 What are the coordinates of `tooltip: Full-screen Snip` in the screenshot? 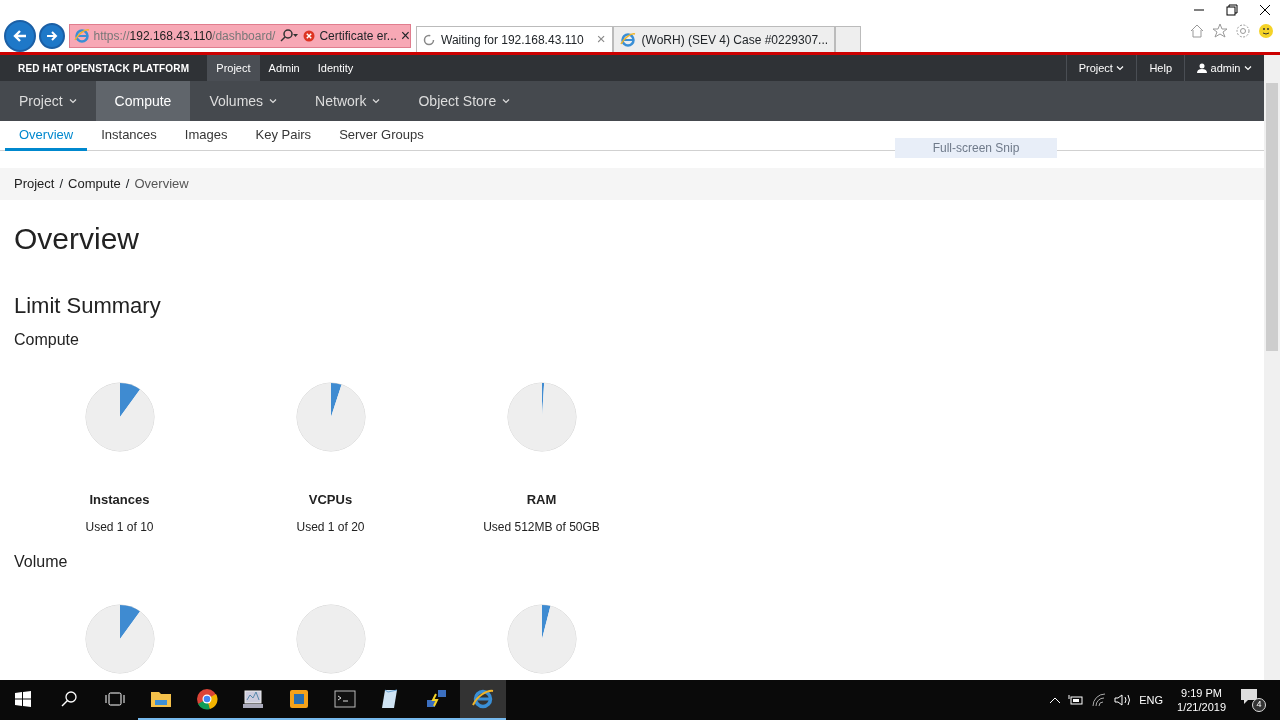 It's located at (976, 148).